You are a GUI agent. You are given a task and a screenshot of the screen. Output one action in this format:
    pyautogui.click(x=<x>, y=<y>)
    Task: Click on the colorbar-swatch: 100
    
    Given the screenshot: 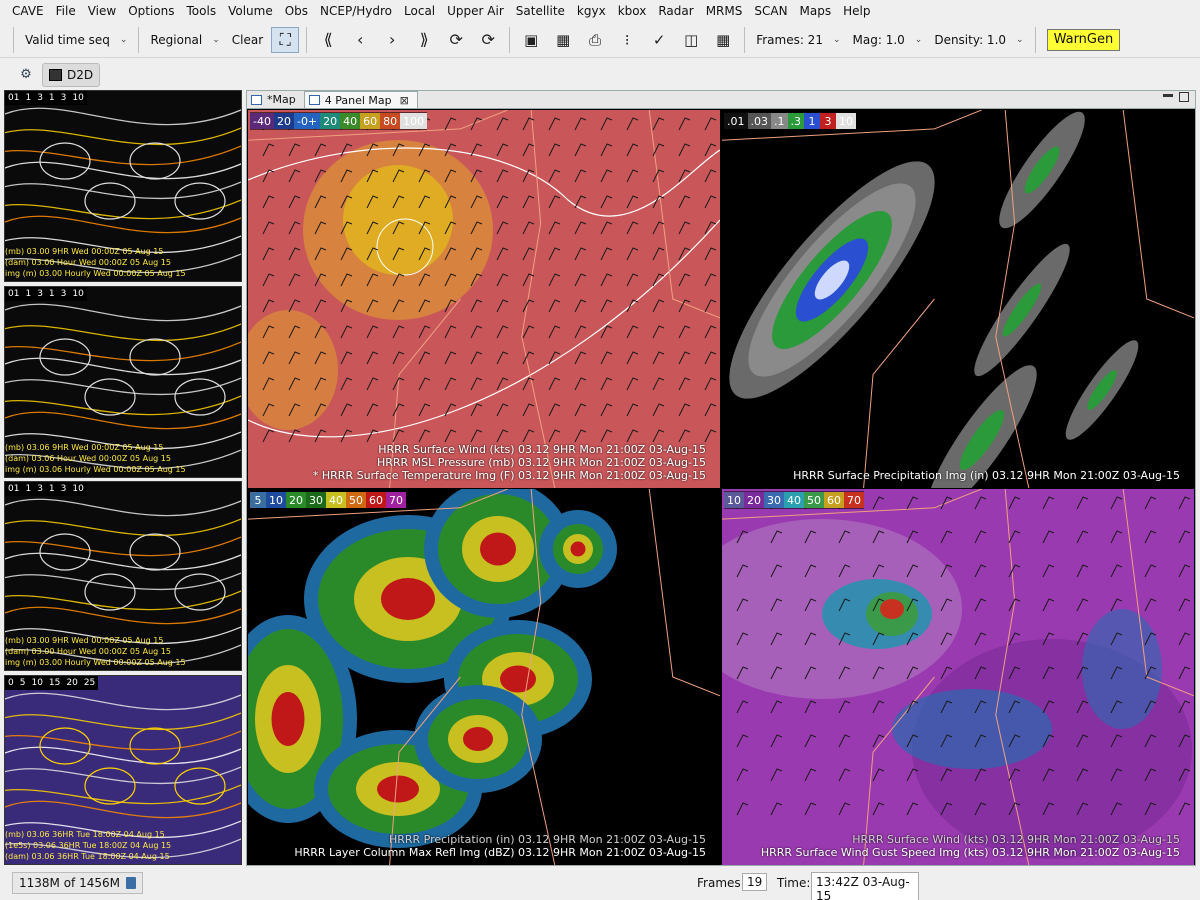 What is the action you would take?
    pyautogui.click(x=414, y=121)
    